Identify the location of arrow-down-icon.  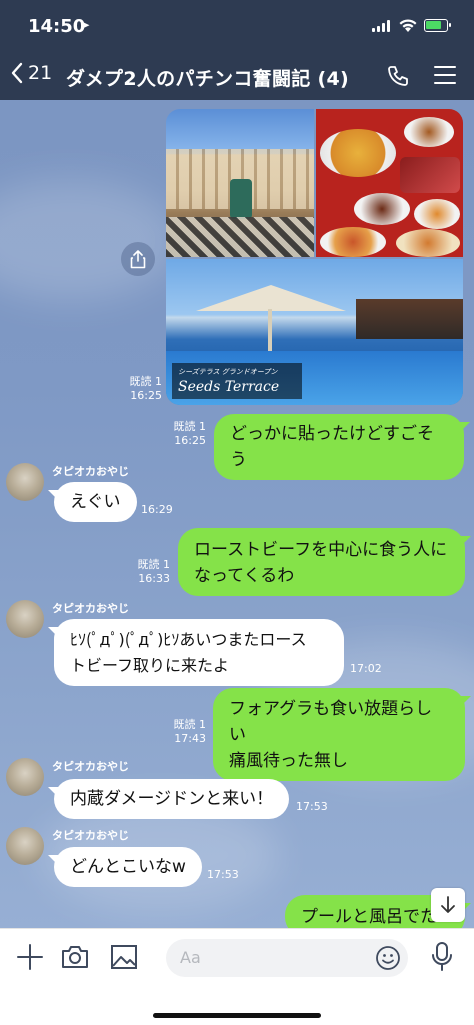
(448, 904).